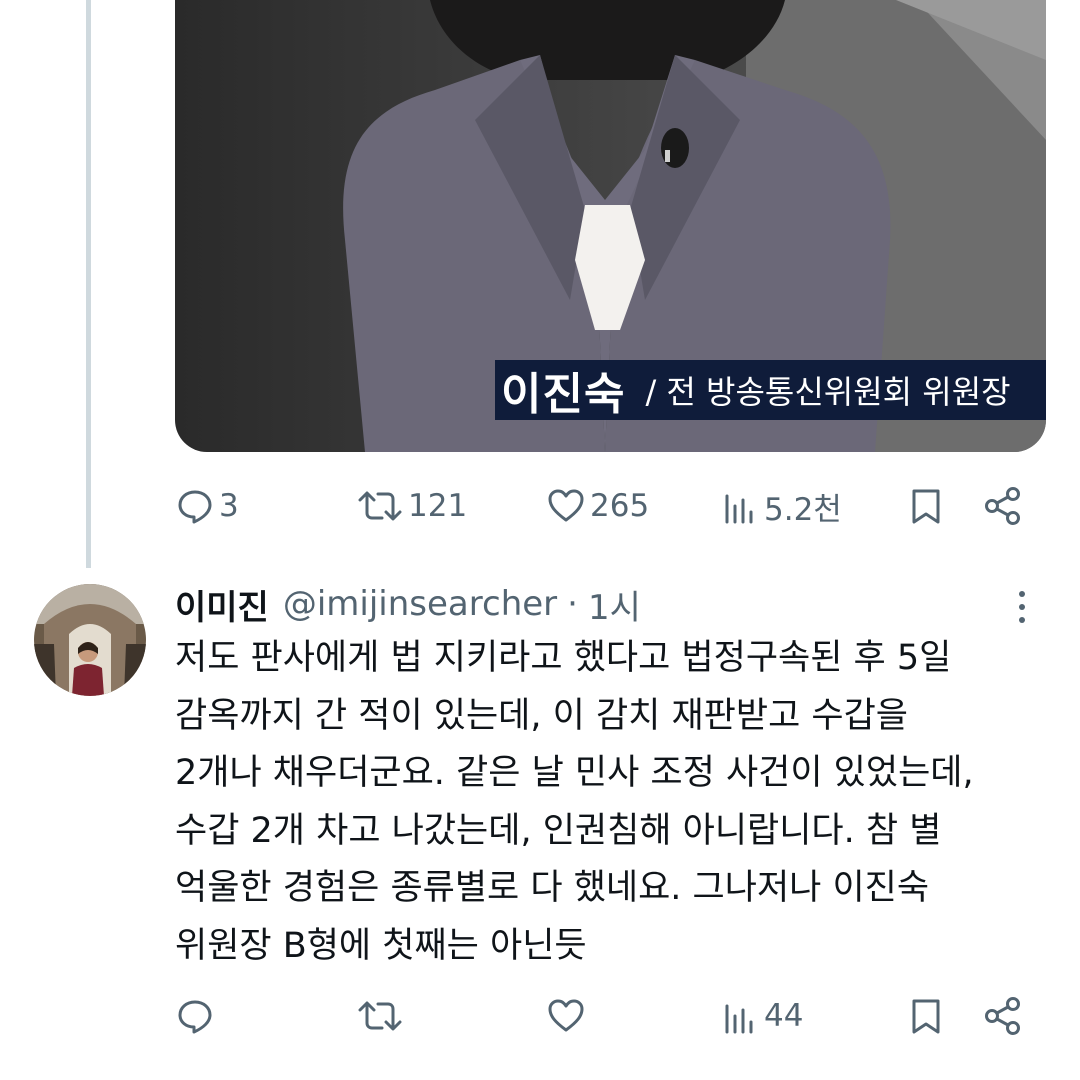  I want to click on tweet-text-line: 수갑 2개 차고 나갔는데, 인권침해 아니랍니다. 참 별, so click(558, 830).